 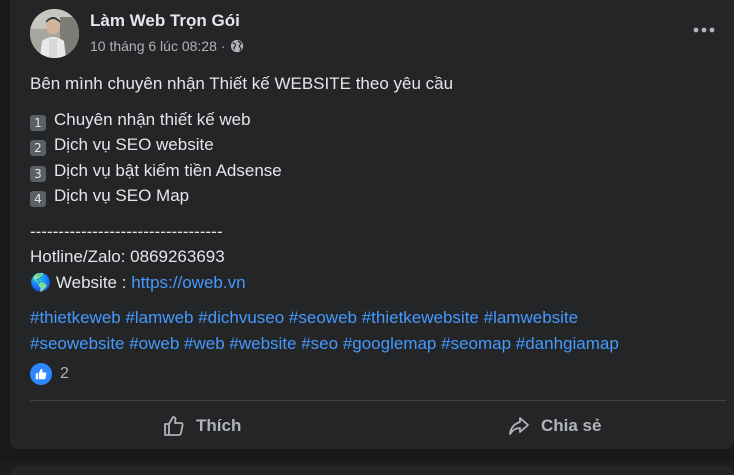 What do you see at coordinates (174, 426) in the screenshot?
I see `thumbs-up-icon` at bounding box center [174, 426].